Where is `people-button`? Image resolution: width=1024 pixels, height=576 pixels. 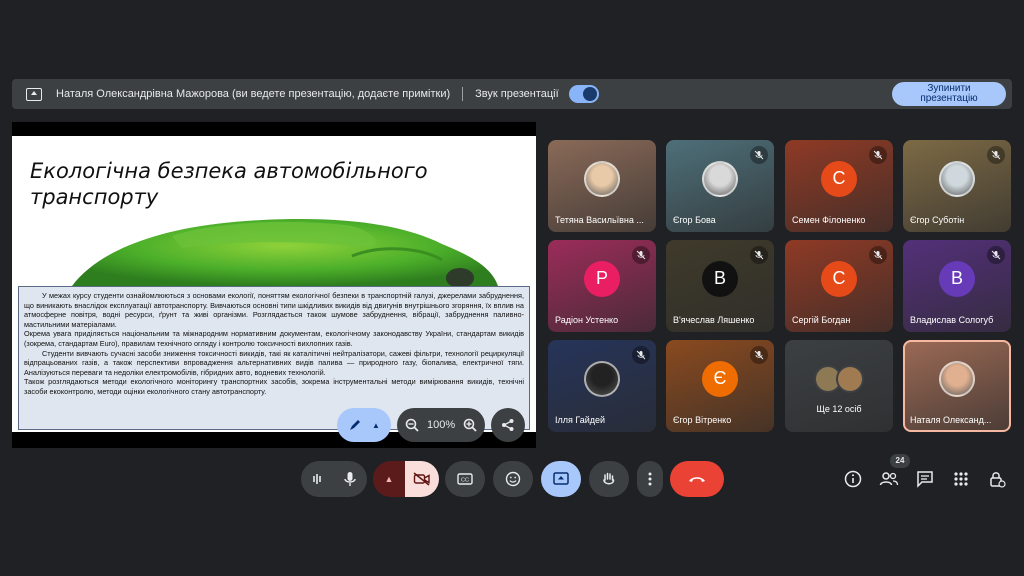
people-button is located at coordinates (889, 479).